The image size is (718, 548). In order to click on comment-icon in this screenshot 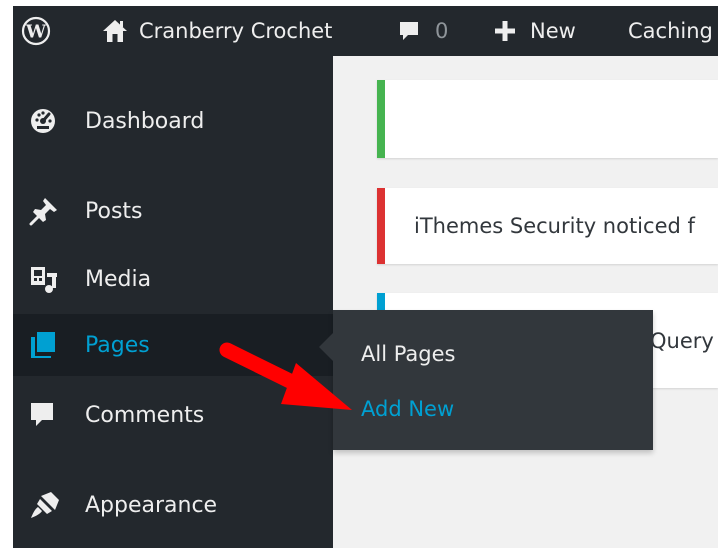, I will do `click(42, 415)`.